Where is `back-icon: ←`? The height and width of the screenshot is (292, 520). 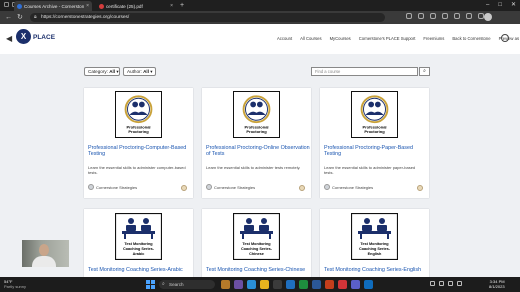
back-icon: ← is located at coordinates (8, 17).